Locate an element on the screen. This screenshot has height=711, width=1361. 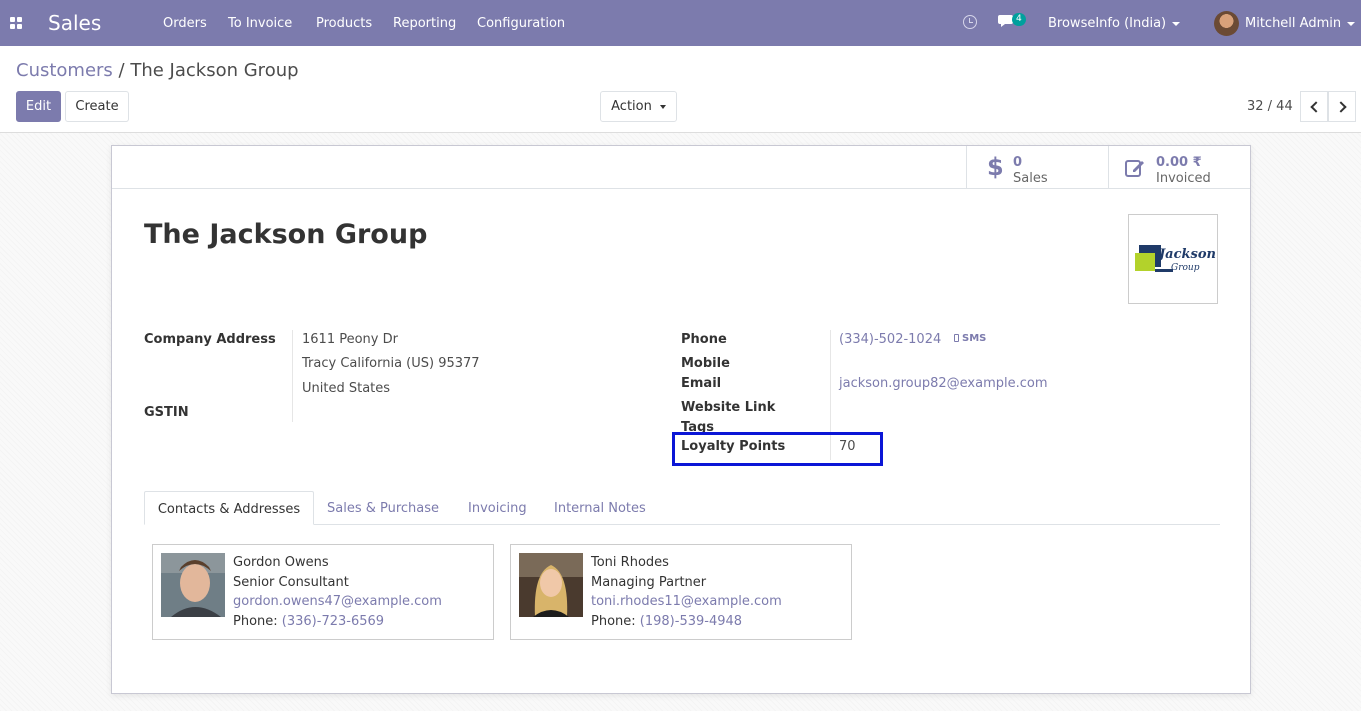
pager-previous-button is located at coordinates (1314, 106).